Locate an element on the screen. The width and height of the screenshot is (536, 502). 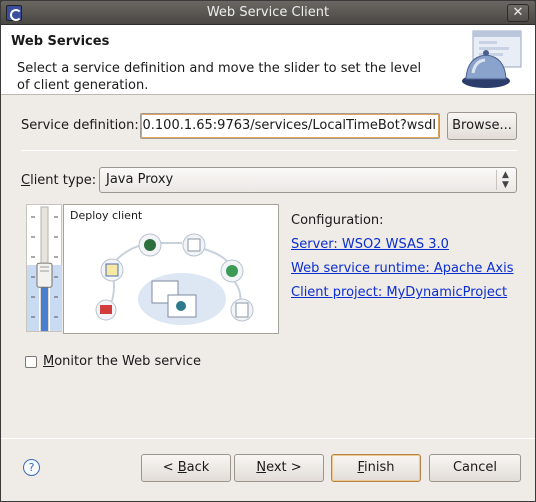
server-link: Server: WSO2 WSAS 3.0 is located at coordinates (370, 244).